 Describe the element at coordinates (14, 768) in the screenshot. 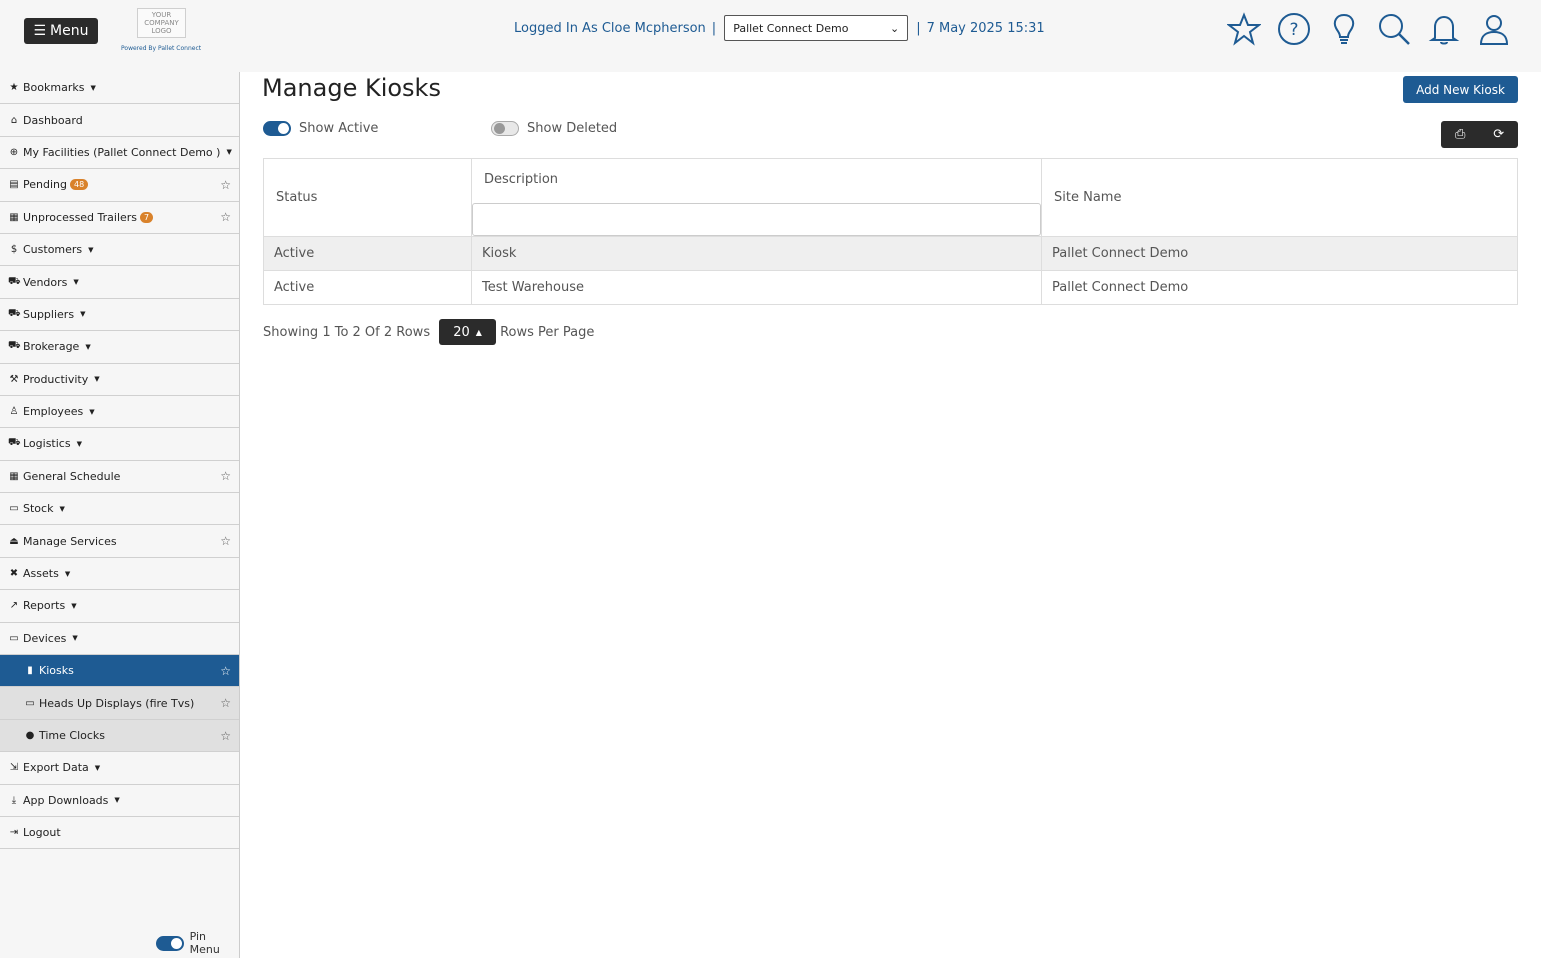

I see `export-data-icon: ⇲` at that location.